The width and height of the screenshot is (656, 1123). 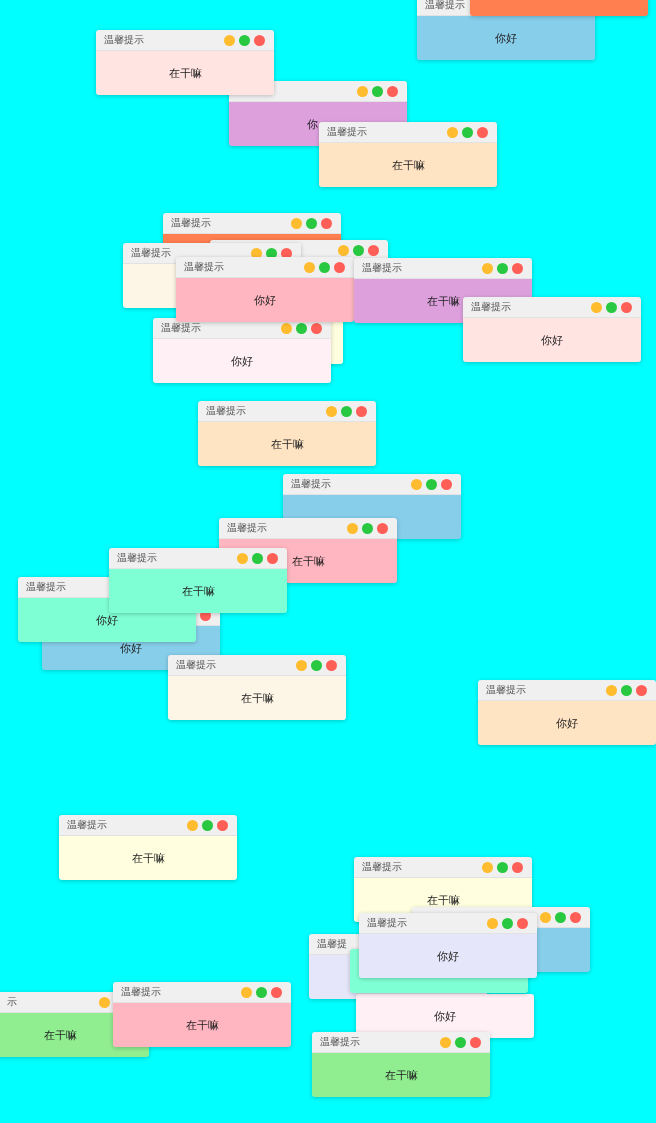 I want to click on window-title: 示, so click(x=12, y=1002).